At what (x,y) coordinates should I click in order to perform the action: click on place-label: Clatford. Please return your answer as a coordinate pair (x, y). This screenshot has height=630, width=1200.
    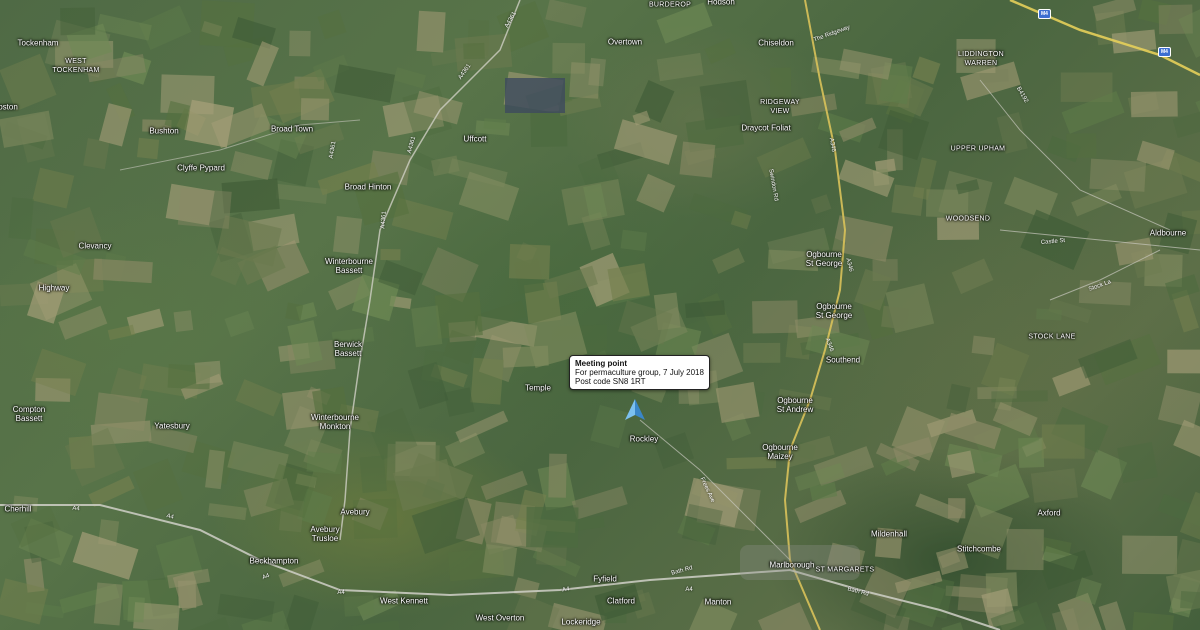
    Looking at the image, I should click on (621, 601).